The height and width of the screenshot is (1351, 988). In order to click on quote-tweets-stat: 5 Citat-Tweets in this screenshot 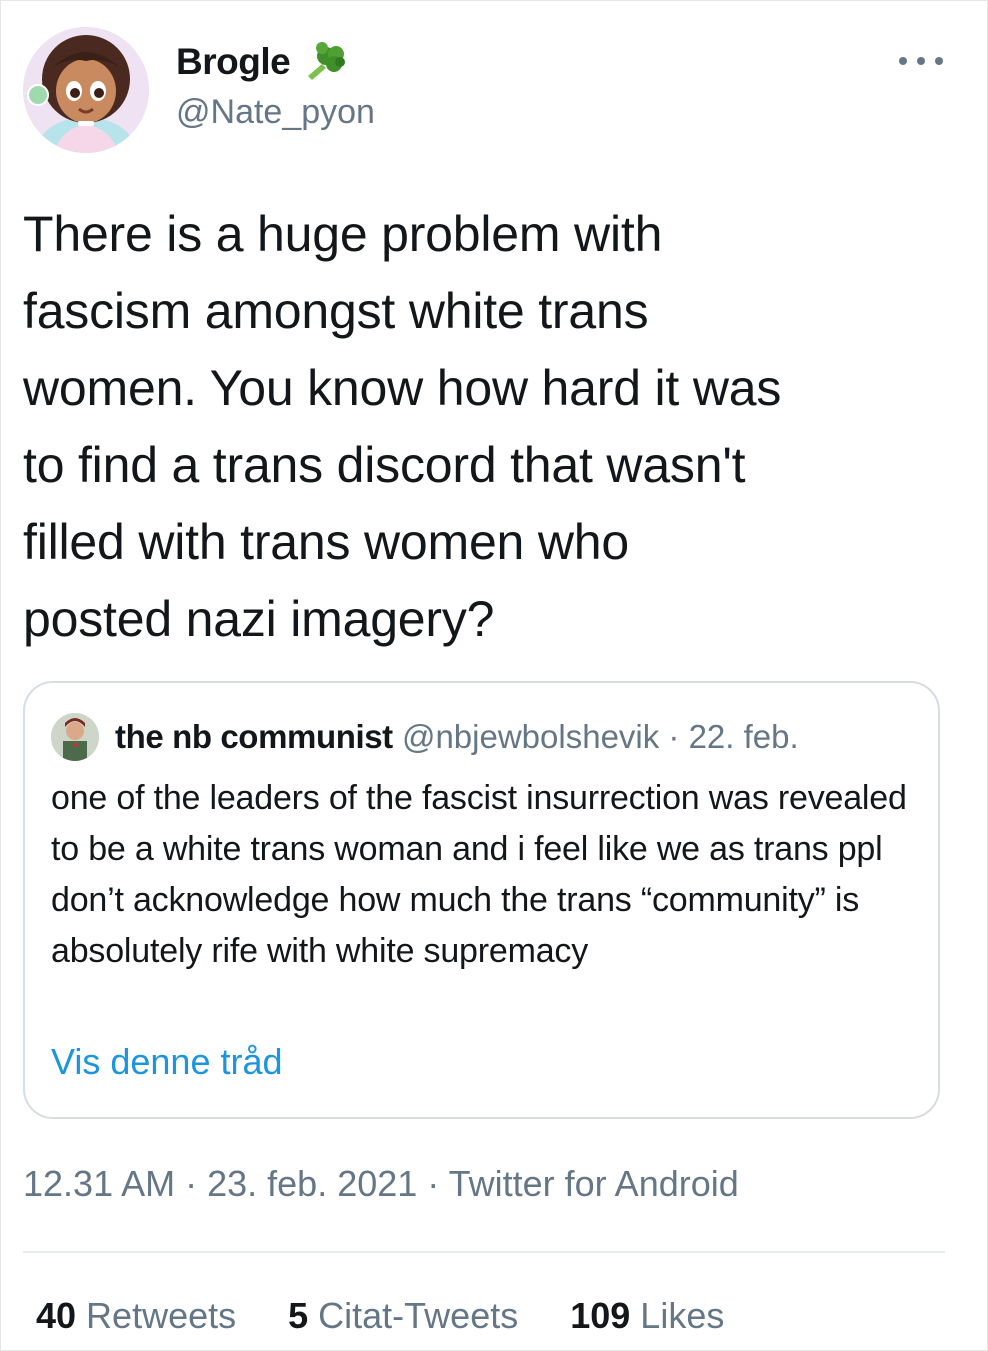, I will do `click(403, 1316)`.